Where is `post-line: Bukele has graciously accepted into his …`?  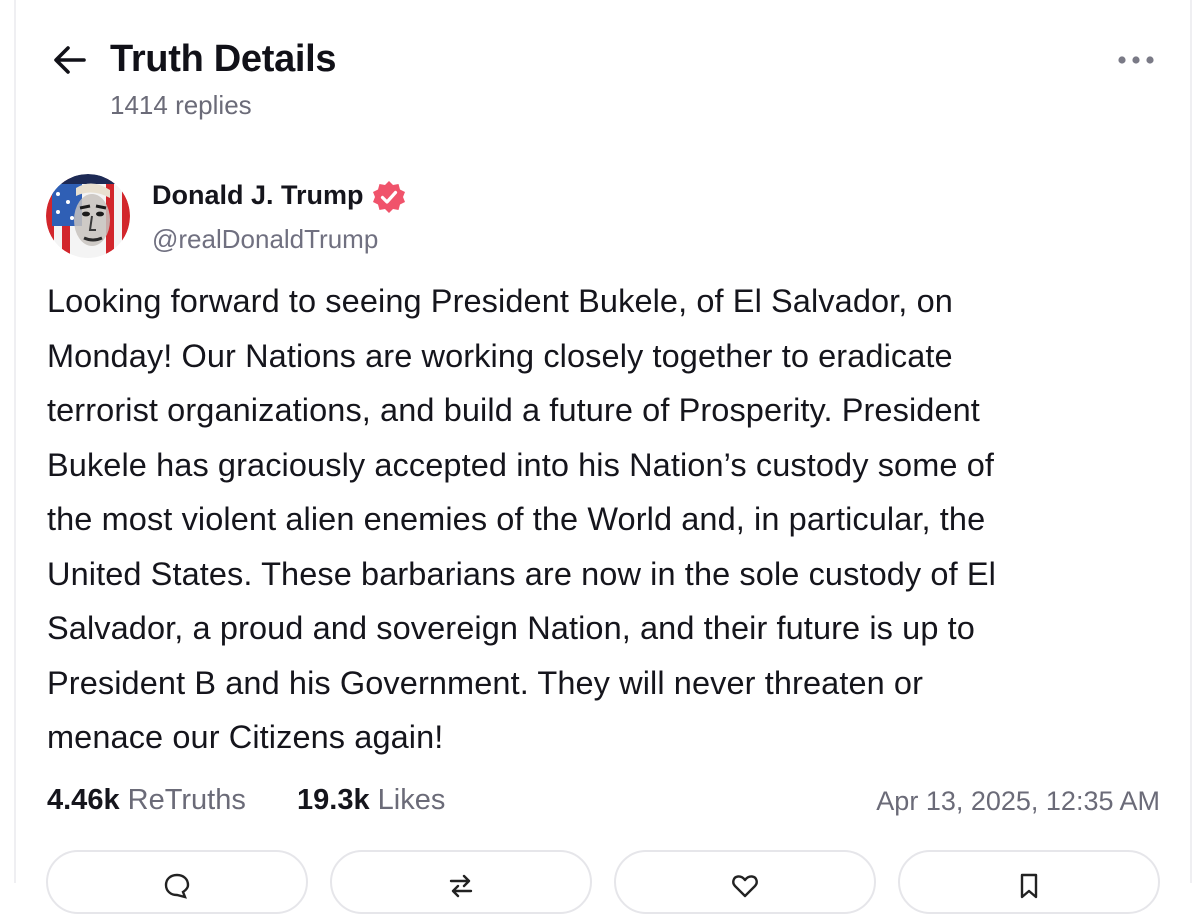 post-line: Bukele has graciously accepted into his … is located at coordinates (521, 464).